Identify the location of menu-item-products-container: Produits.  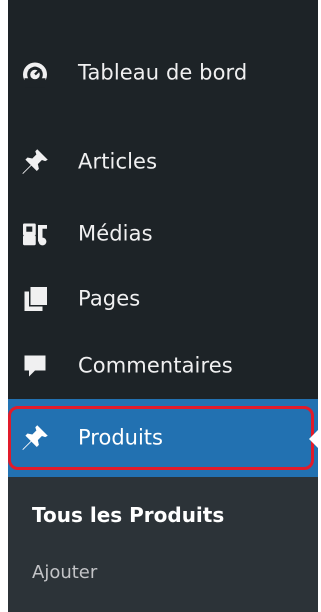
(163, 438).